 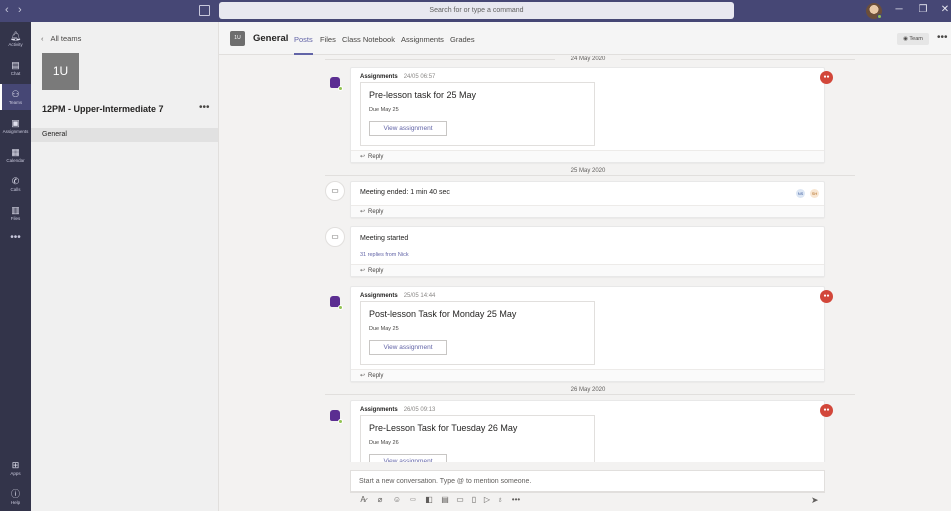 What do you see at coordinates (814, 193) in the screenshot?
I see `participant-avatar: SH` at bounding box center [814, 193].